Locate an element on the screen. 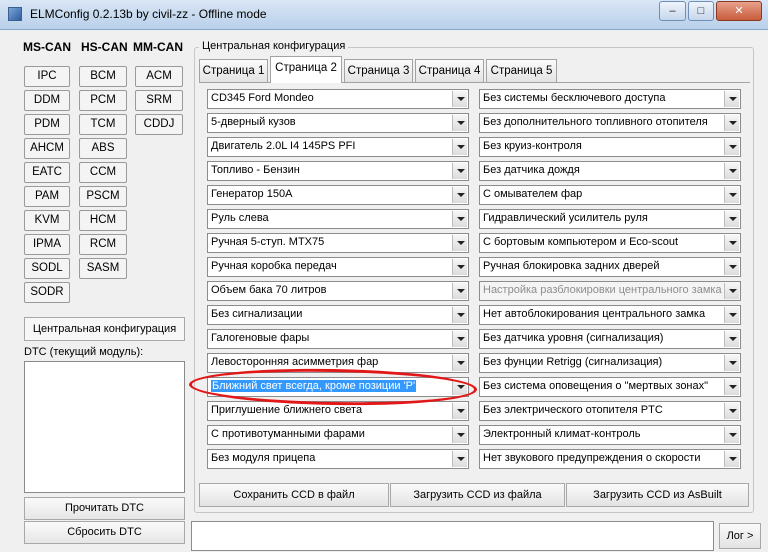 The image size is (768, 552). combo-gearbox-type: Ручная коробка передач is located at coordinates (338, 267).